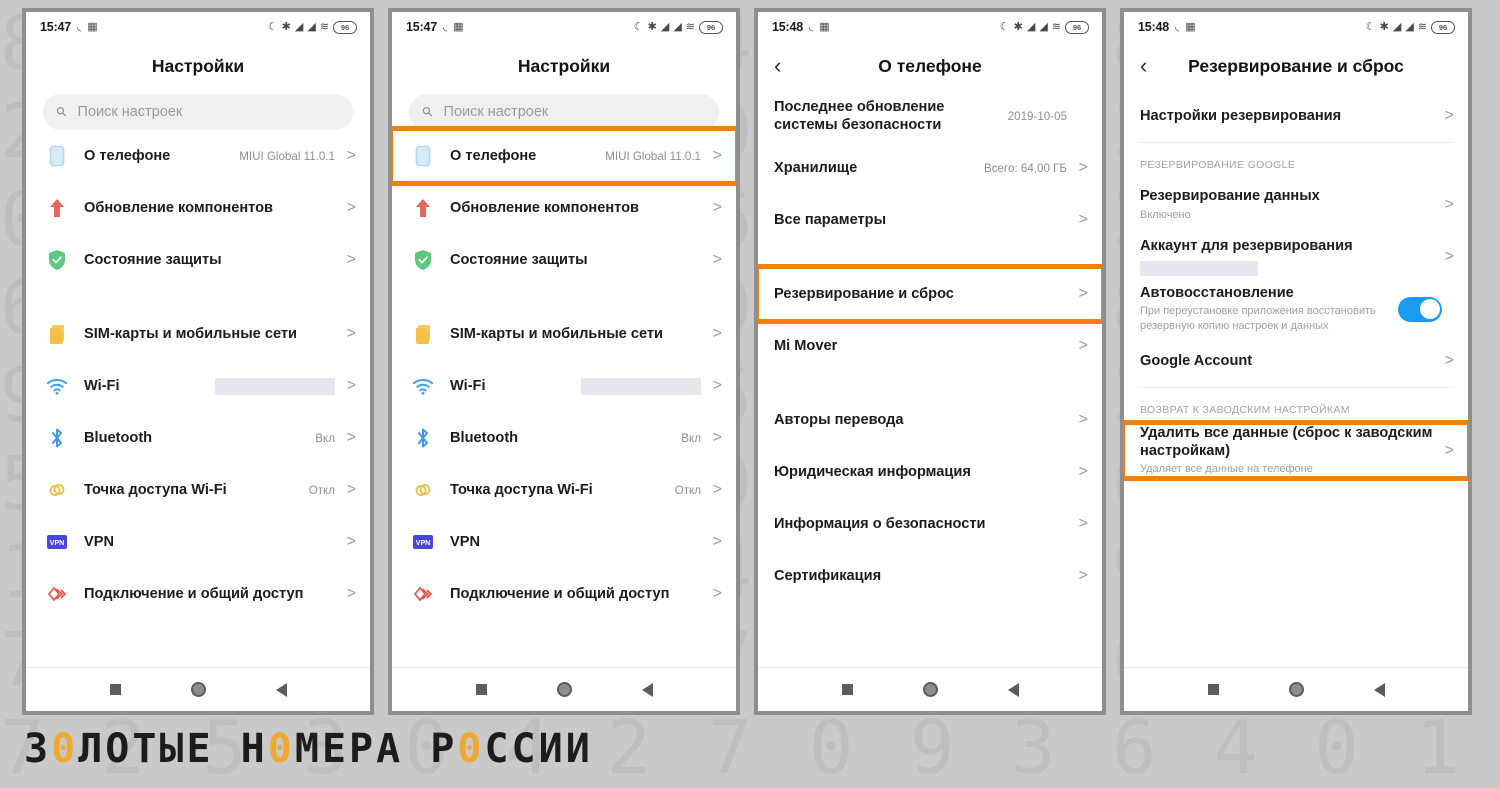 This screenshot has height=788, width=1500. I want to click on list-item-label: VPN, so click(465, 541).